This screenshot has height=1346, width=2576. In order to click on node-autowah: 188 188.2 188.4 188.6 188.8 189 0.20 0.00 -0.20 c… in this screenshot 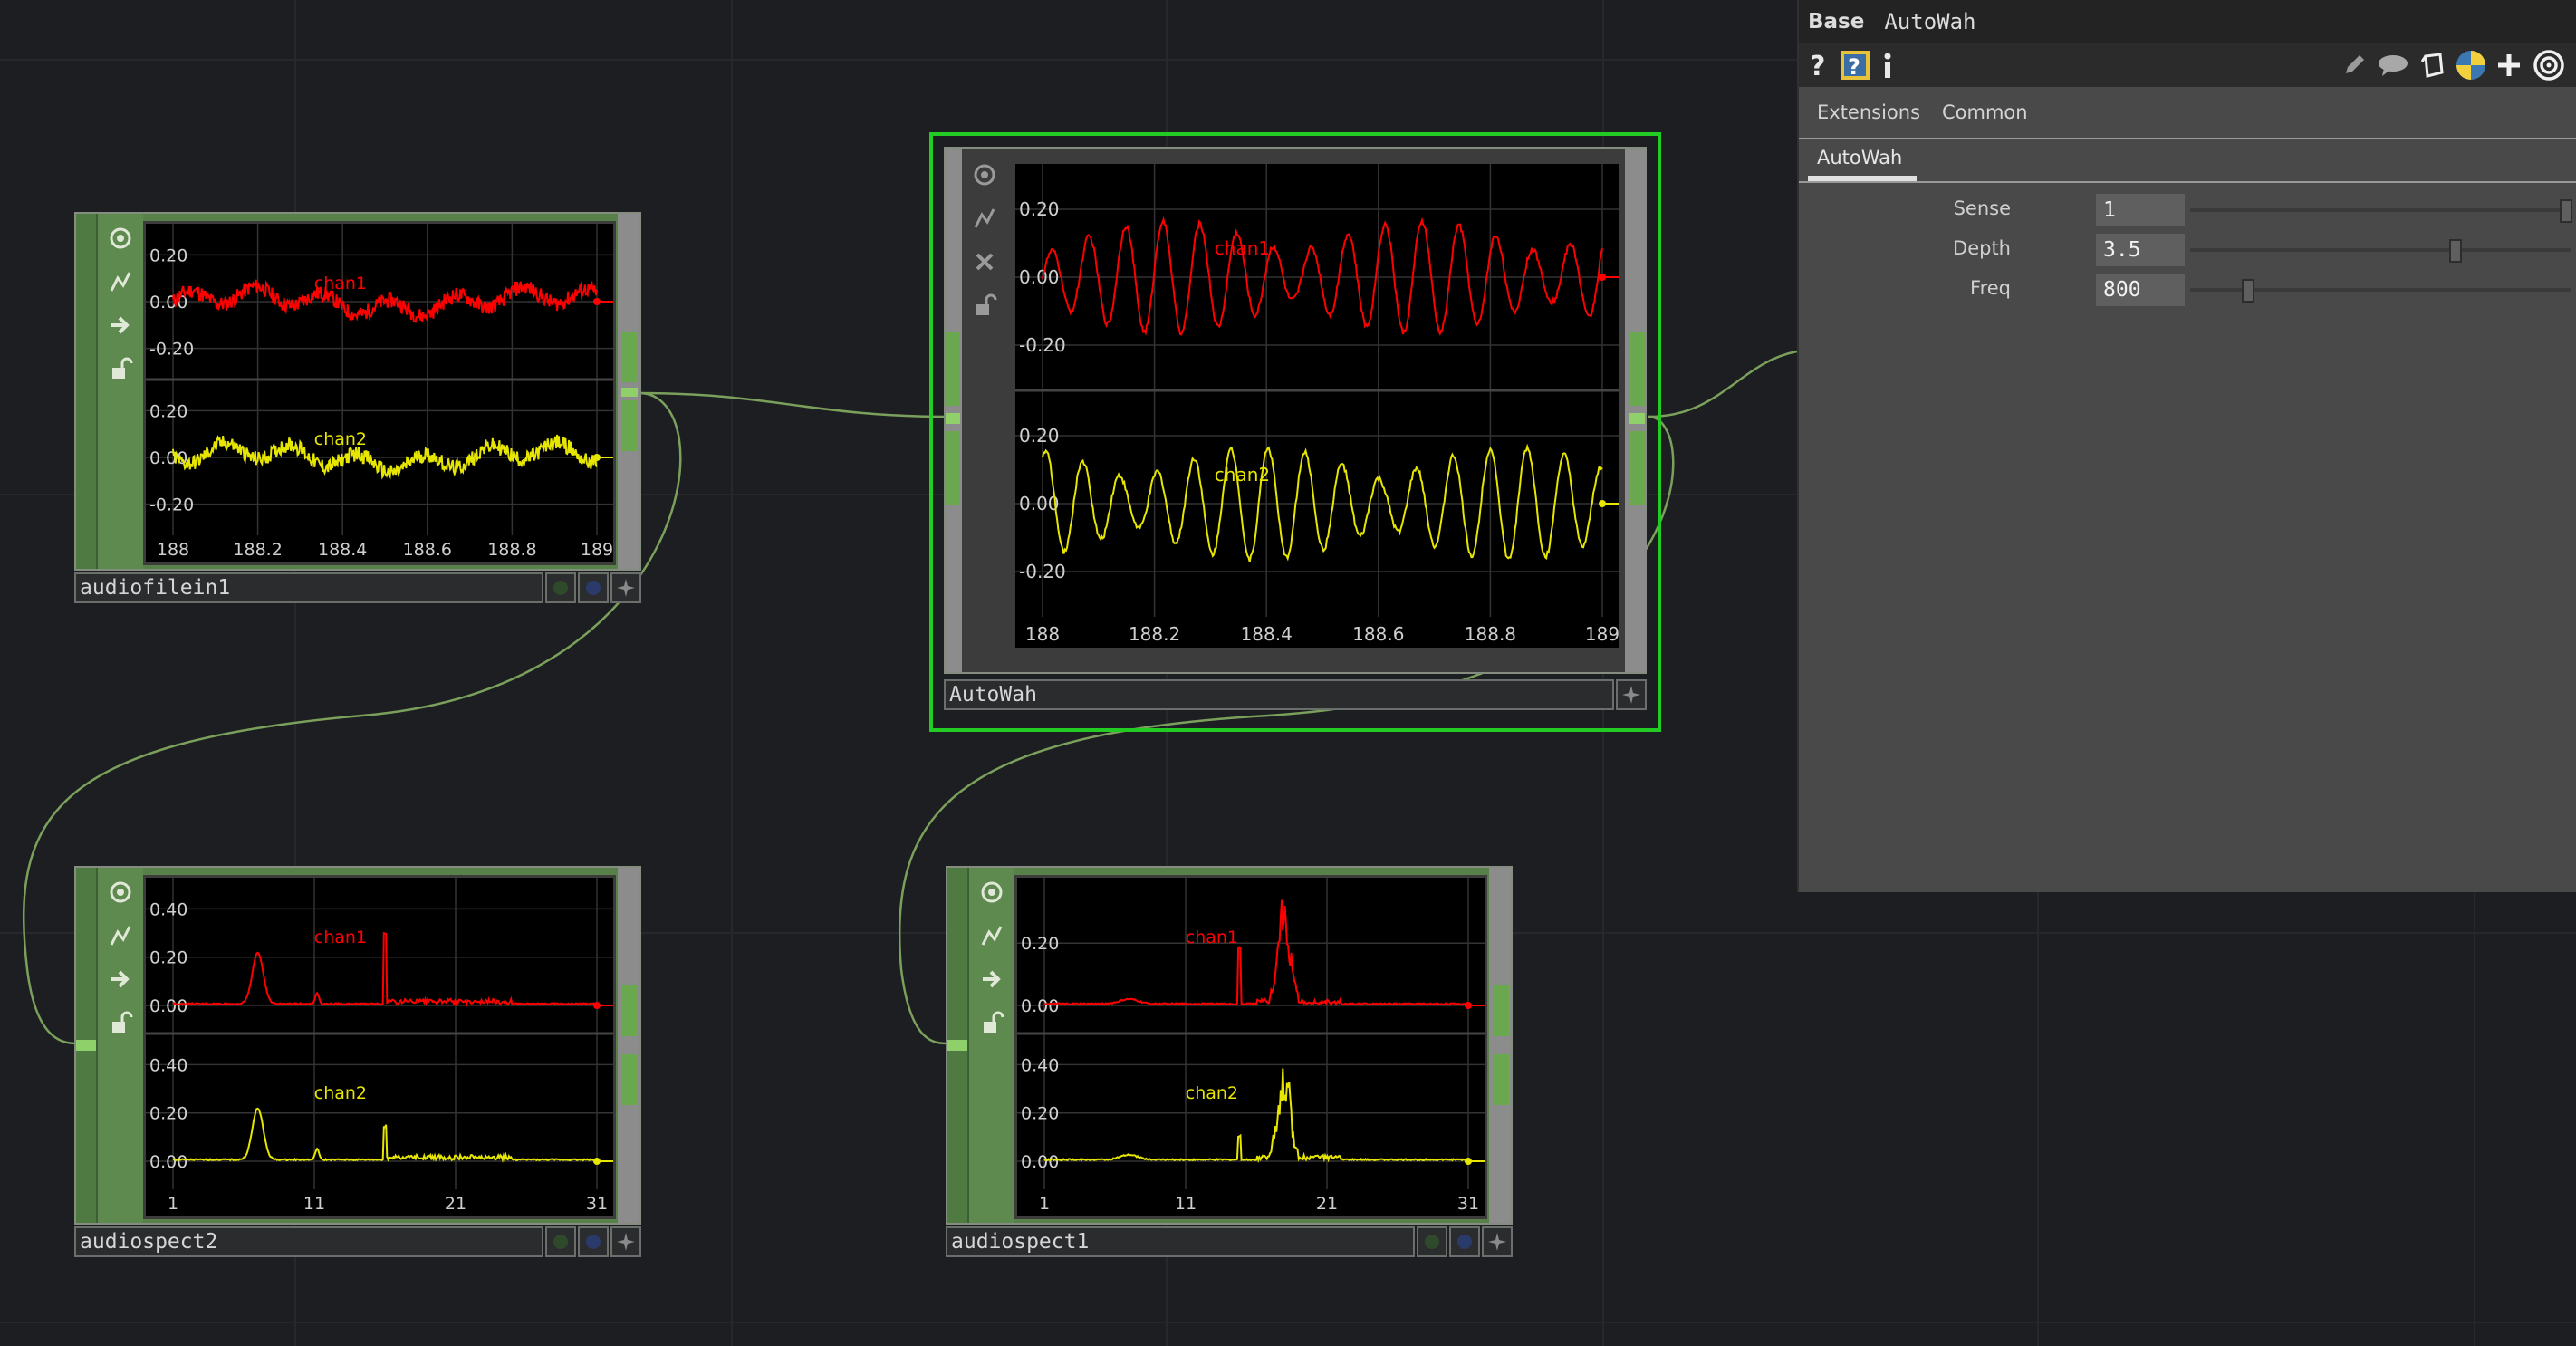, I will do `click(1295, 432)`.